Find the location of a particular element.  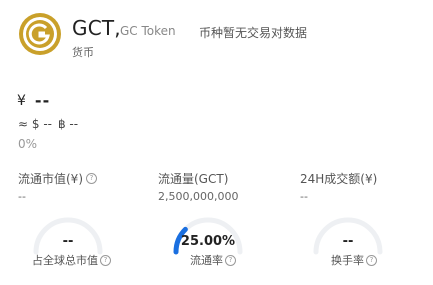

stat-market-cap-label: 流通市值(¥) ? is located at coordinates (57, 178).